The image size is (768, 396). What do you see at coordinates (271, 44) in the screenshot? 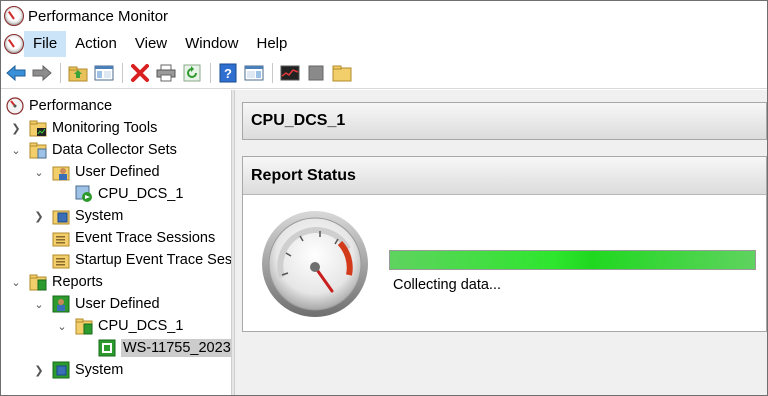
I see `menu-help: Help` at bounding box center [271, 44].